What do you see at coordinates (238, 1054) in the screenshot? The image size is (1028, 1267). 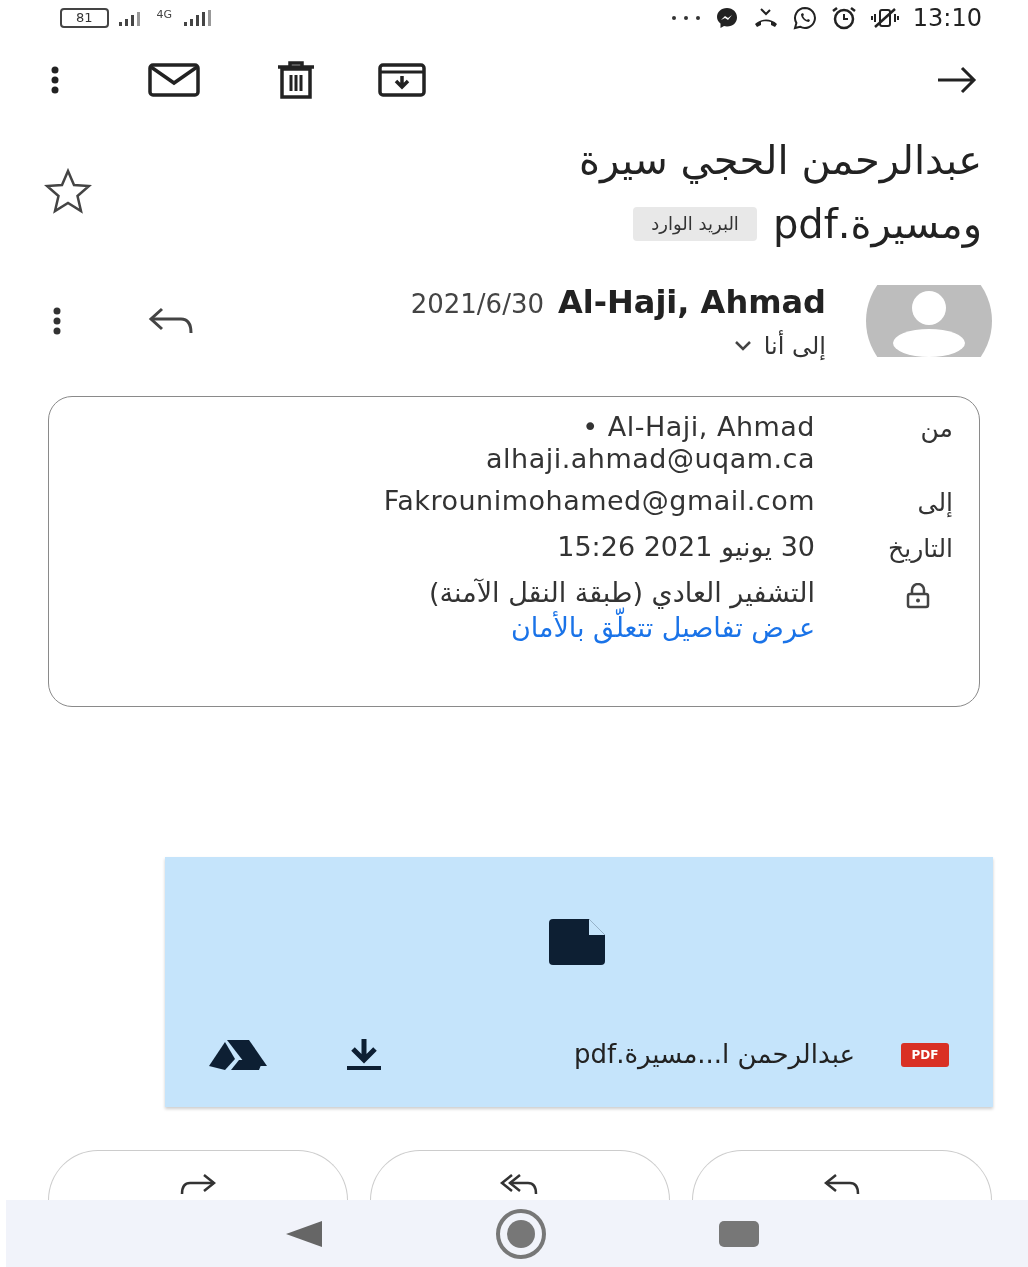 I see `drive-icon` at bounding box center [238, 1054].